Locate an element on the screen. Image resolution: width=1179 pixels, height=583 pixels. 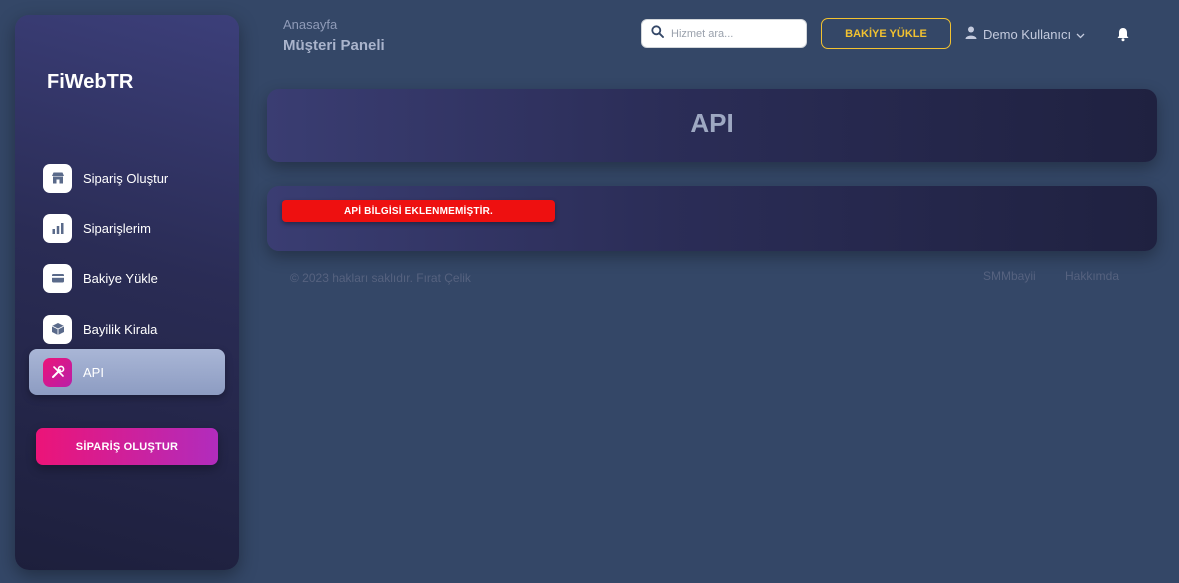
sidebar-item-label: API is located at coordinates (93, 372).